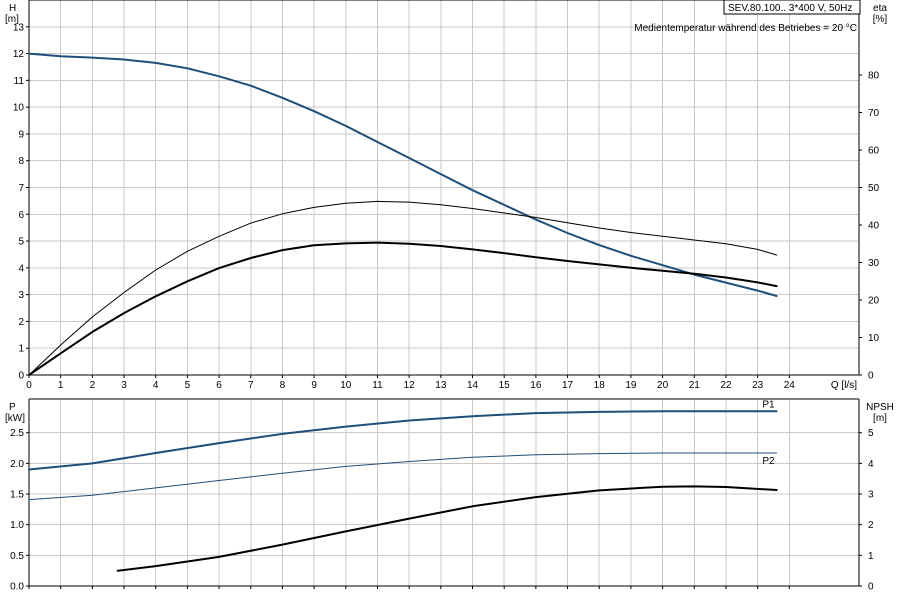 The image size is (900, 600). Describe the element at coordinates (663, 385) in the screenshot. I see `x-tick-label: 20` at that location.